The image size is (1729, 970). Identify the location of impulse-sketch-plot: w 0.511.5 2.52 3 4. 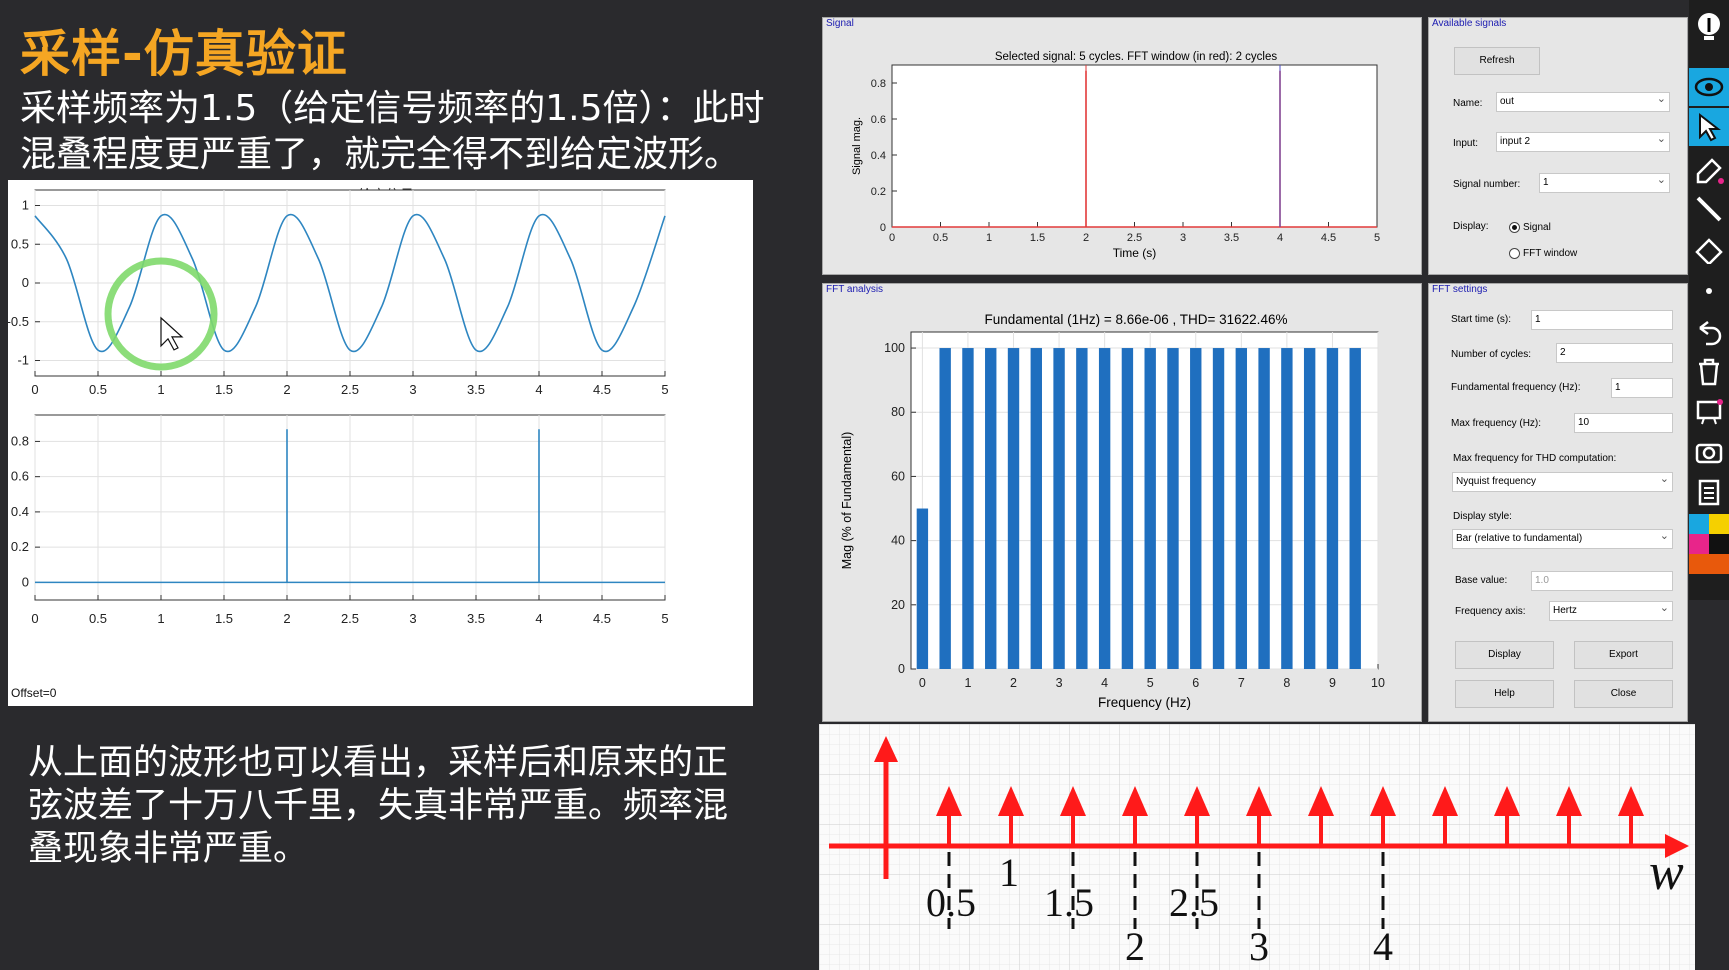
(1257, 847).